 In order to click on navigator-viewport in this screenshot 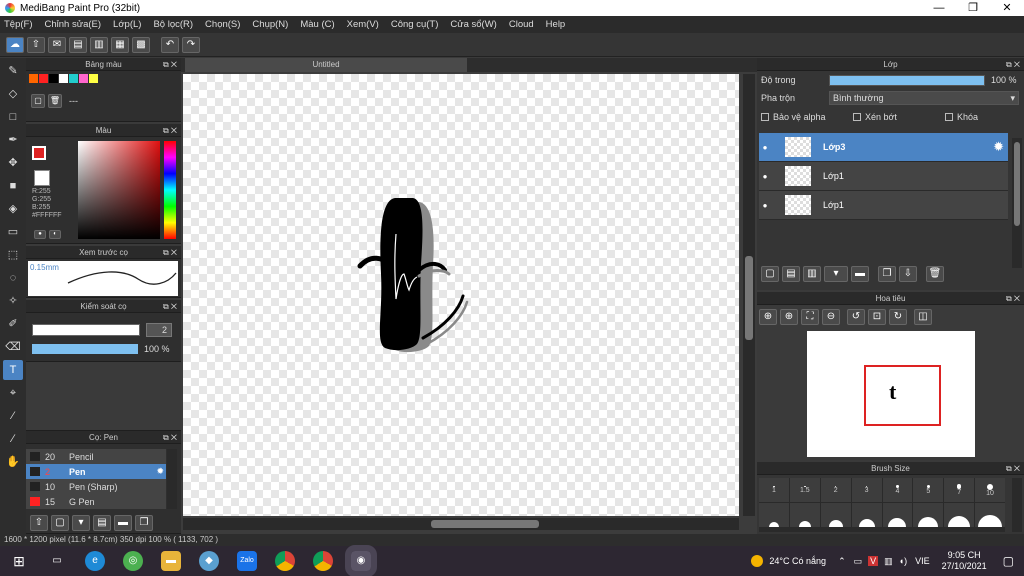, I will do `click(902, 395)`.